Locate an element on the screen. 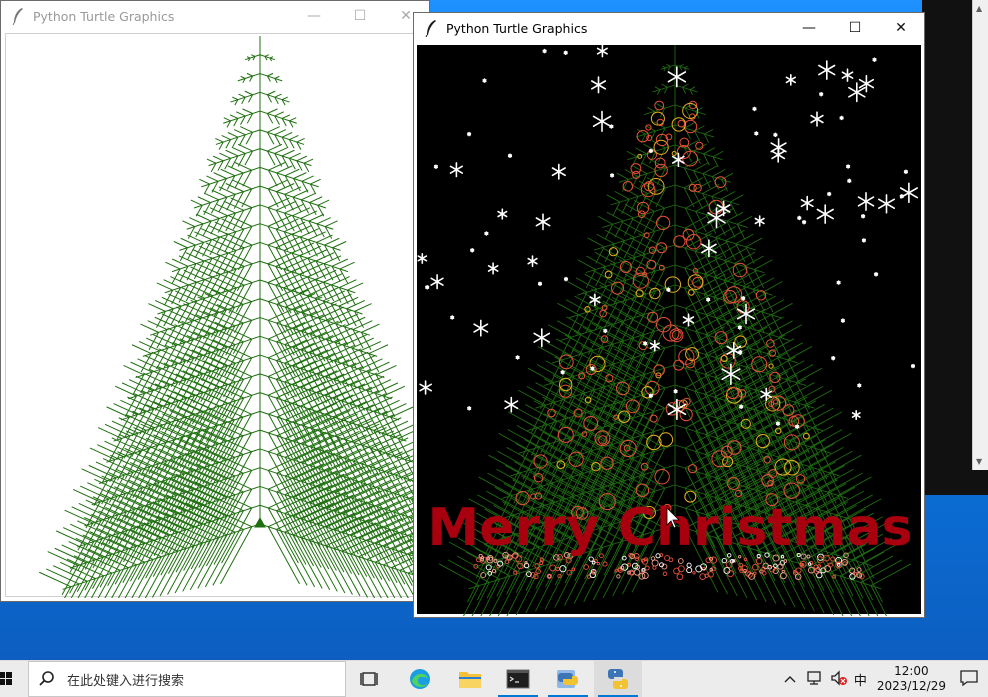 This screenshot has width=988, height=697. python-idle-icon is located at coordinates (567, 679).